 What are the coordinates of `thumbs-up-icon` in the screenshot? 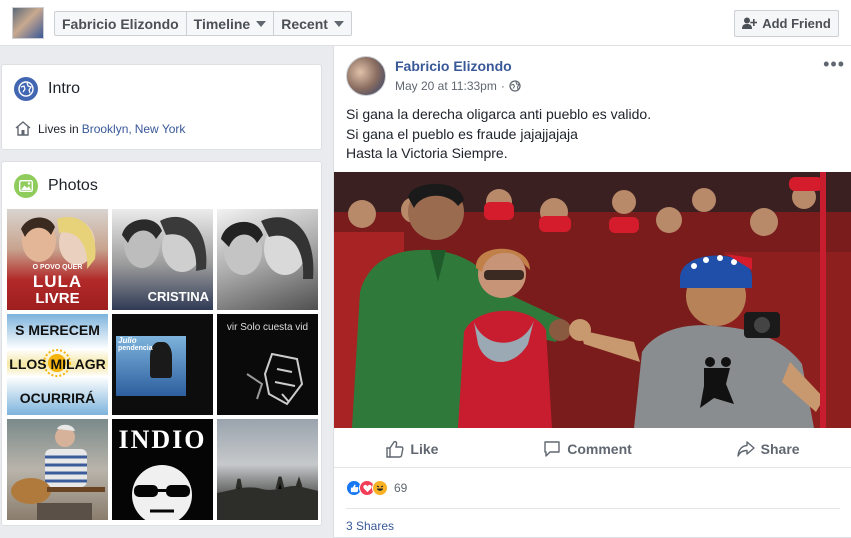 It's located at (395, 449).